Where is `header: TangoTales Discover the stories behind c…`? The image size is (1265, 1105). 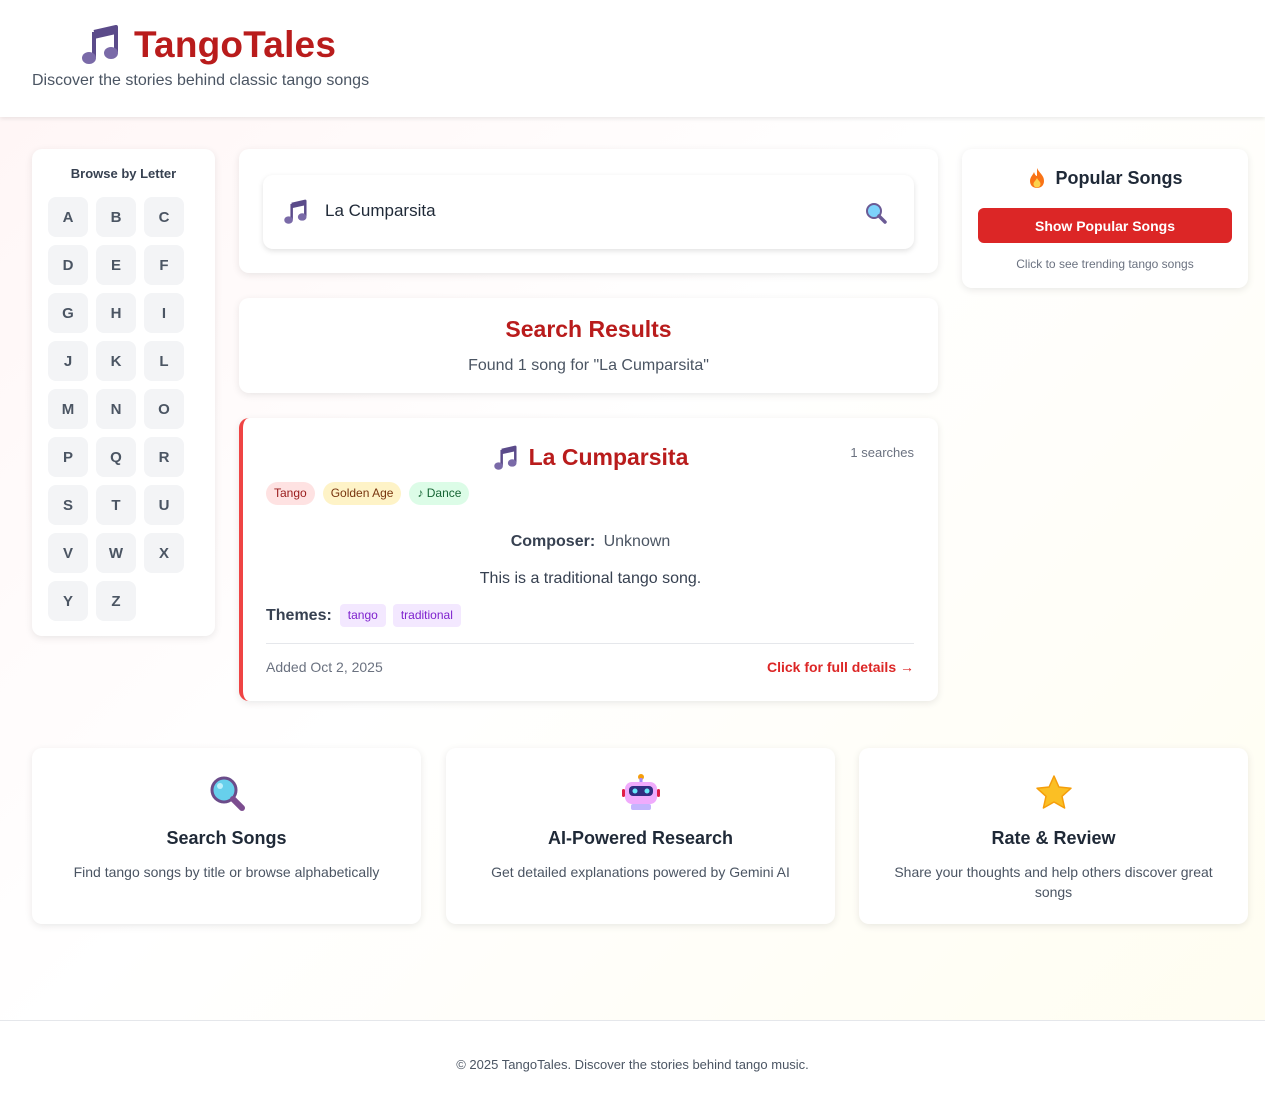 header: TangoTales Discover the stories behind c… is located at coordinates (632, 58).